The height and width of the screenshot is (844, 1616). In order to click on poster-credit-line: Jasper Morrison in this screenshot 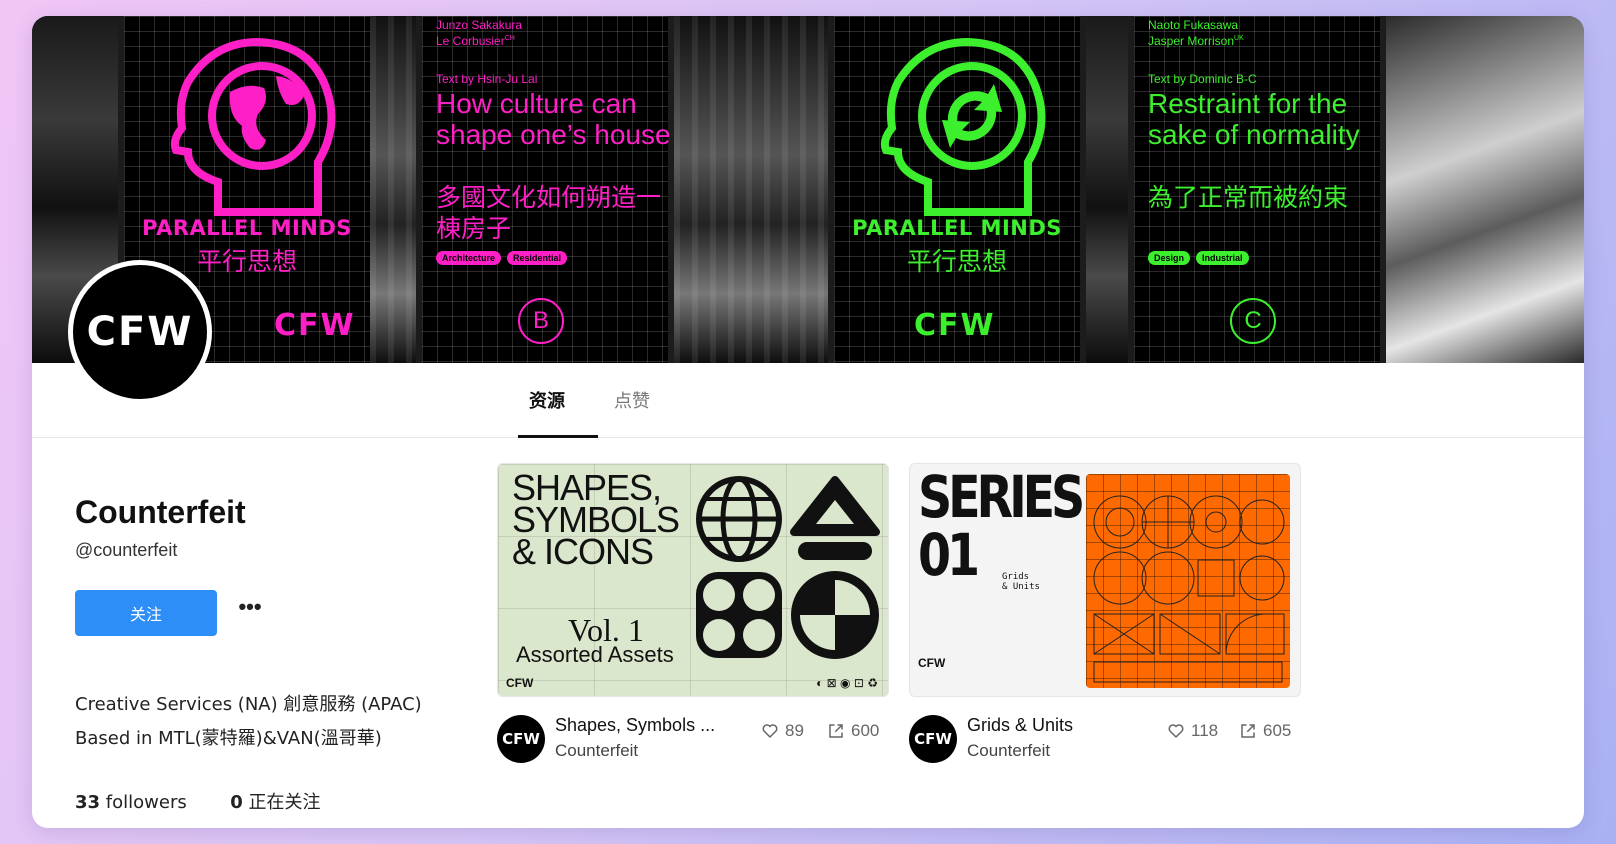, I will do `click(1191, 41)`.